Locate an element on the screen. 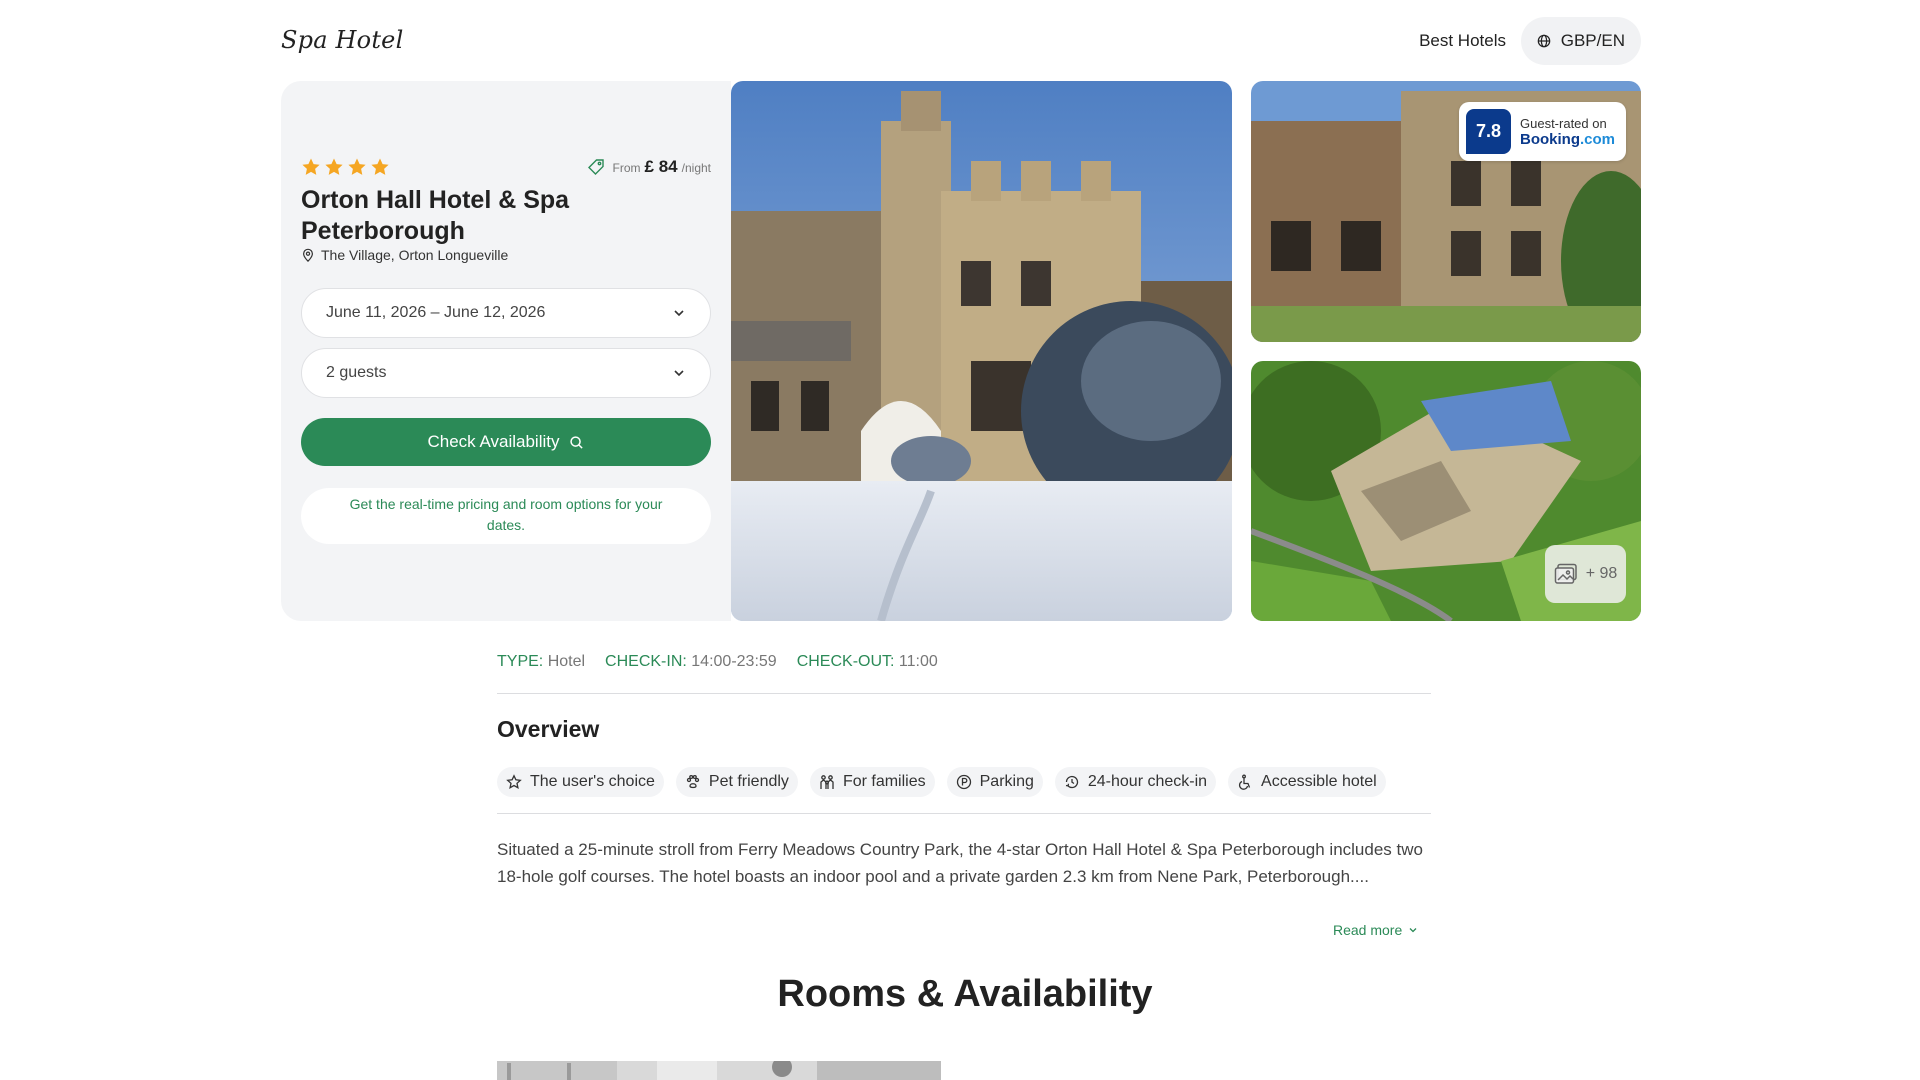 This screenshot has height=1080, width=1920. guests-value: 2 guests is located at coordinates (356, 372).